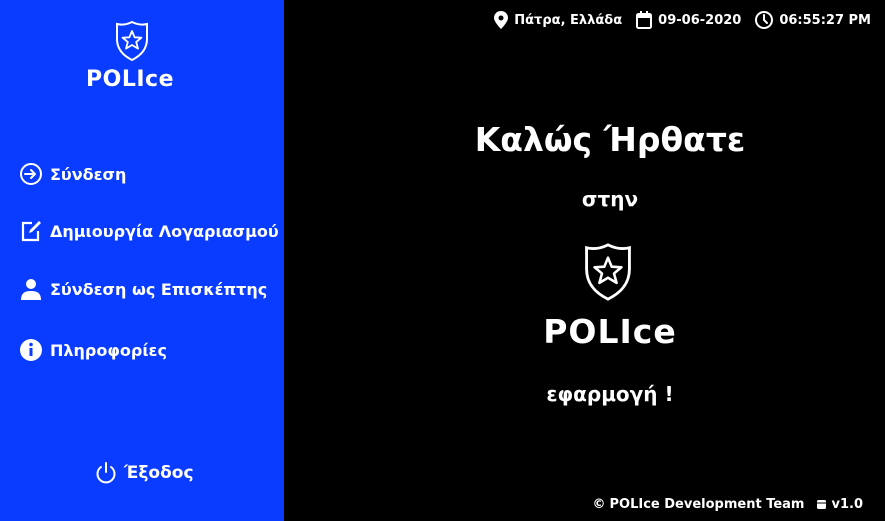 The image size is (885, 521). Describe the element at coordinates (847, 504) in the screenshot. I see `version-text: v1.0` at that location.